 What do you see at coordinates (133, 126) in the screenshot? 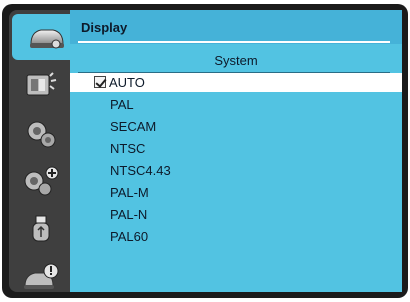
I see `menu-item-label: SECAM` at bounding box center [133, 126].